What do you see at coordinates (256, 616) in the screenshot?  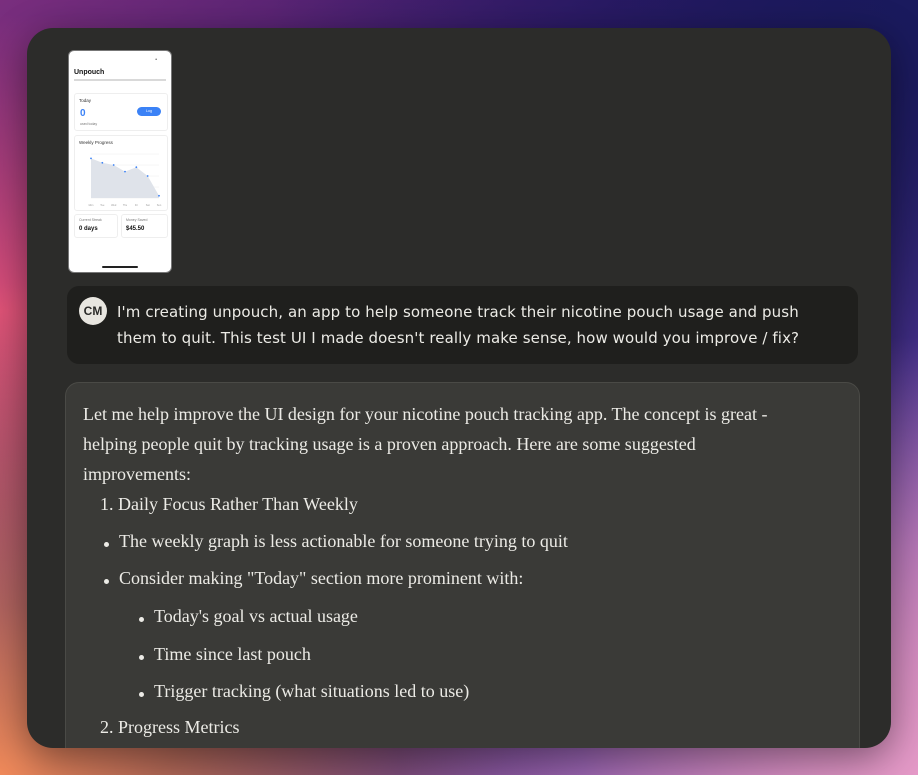 I see `sub-bullet-item: Today's goal vs actual usage` at bounding box center [256, 616].